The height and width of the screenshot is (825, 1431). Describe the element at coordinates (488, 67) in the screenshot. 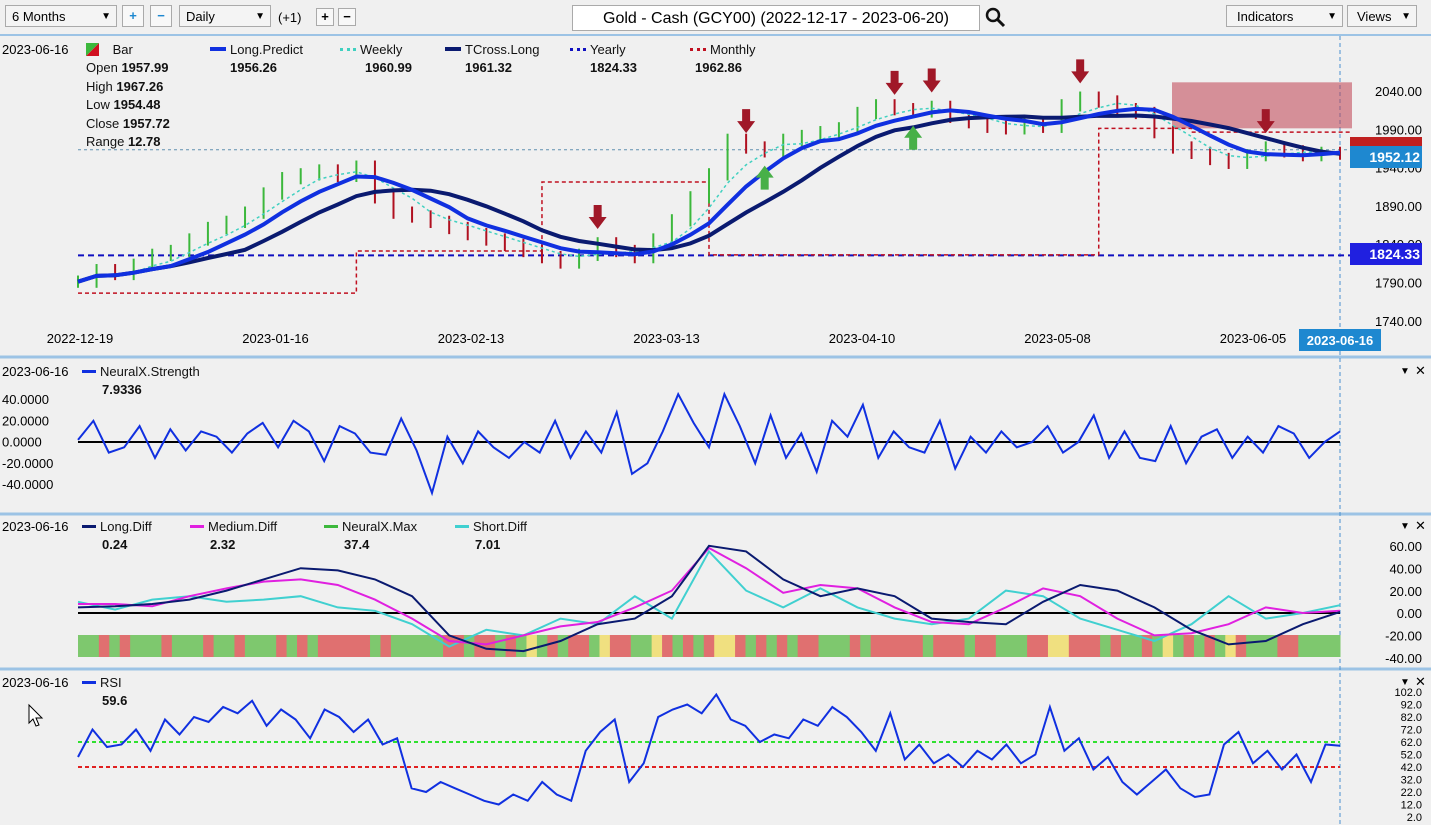

I see `legend-value: 1961.32` at that location.